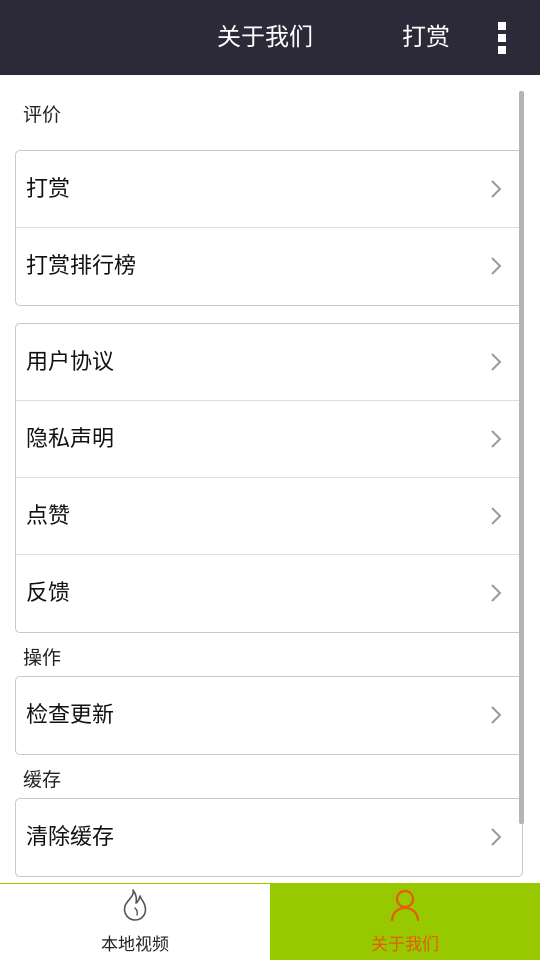 The image size is (540, 960). Describe the element at coordinates (70, 715) in the screenshot. I see `row-label: 检查更新` at that location.